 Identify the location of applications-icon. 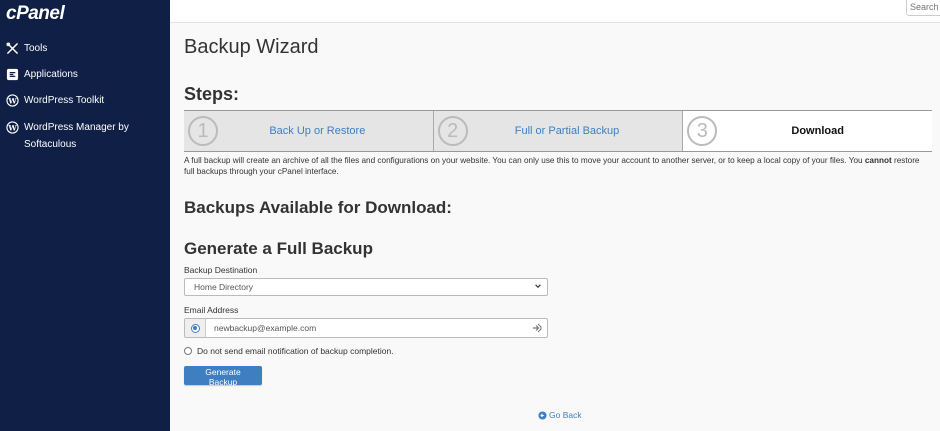
(12, 74).